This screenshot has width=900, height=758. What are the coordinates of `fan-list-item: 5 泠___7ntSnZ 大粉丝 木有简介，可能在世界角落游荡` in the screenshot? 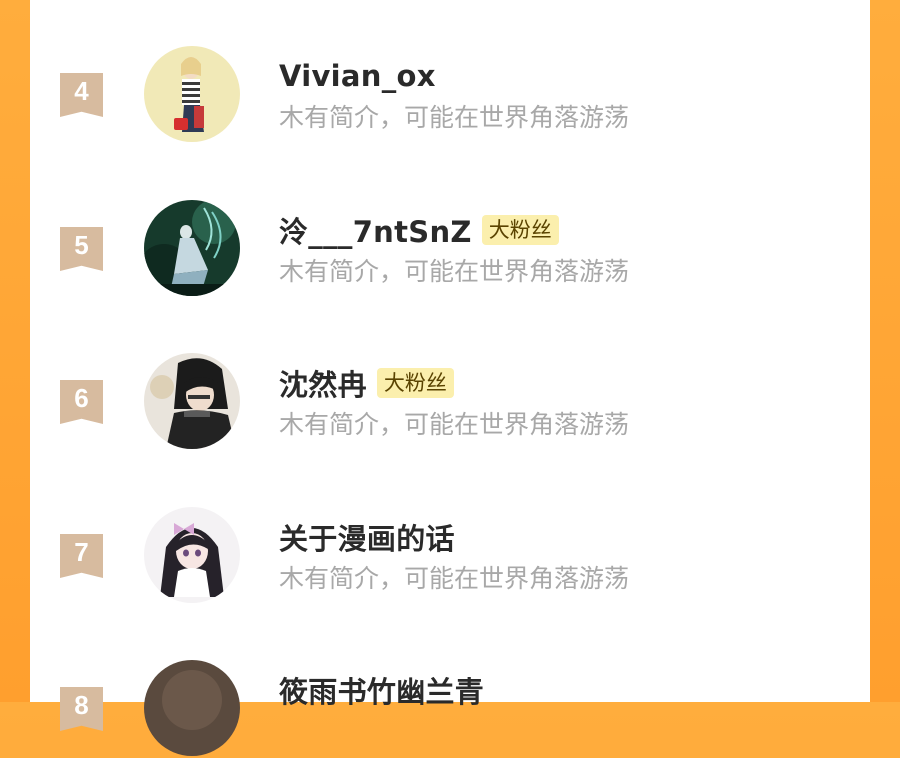 It's located at (450, 248).